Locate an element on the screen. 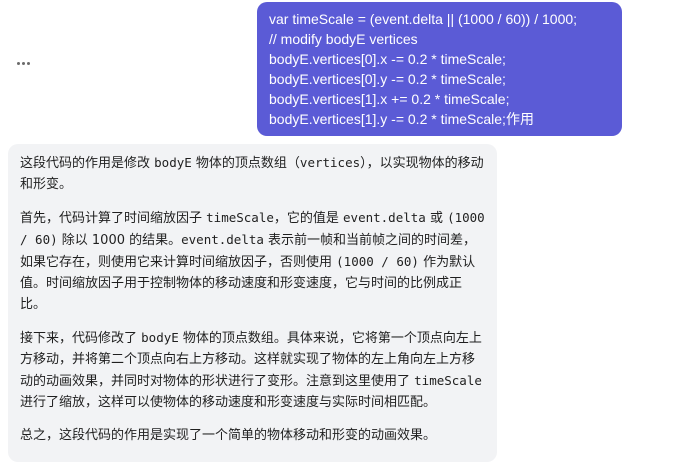 This screenshot has width=674, height=471. text: 除以 1000 的结果。 is located at coordinates (119, 240).